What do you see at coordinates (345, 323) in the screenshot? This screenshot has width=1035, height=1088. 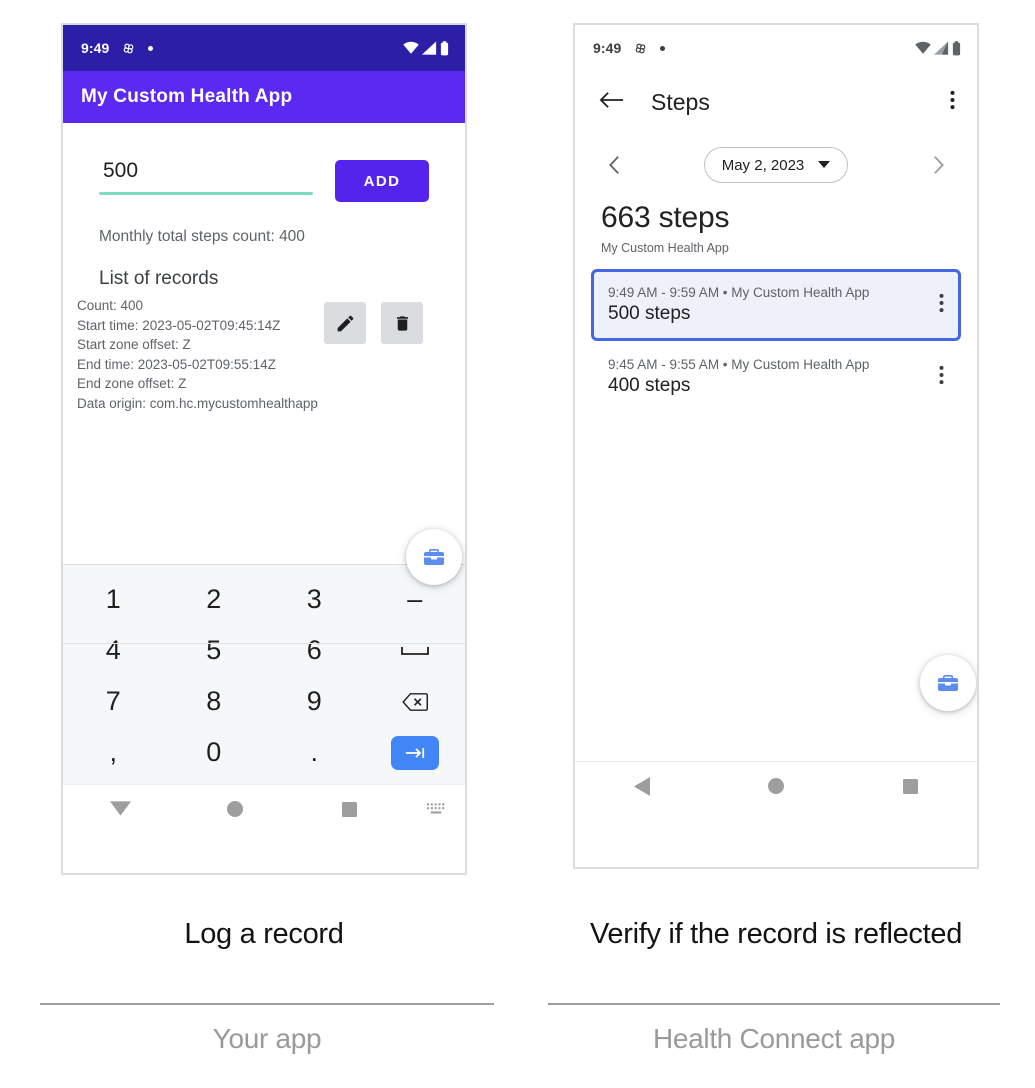 I see `edit-record-button` at bounding box center [345, 323].